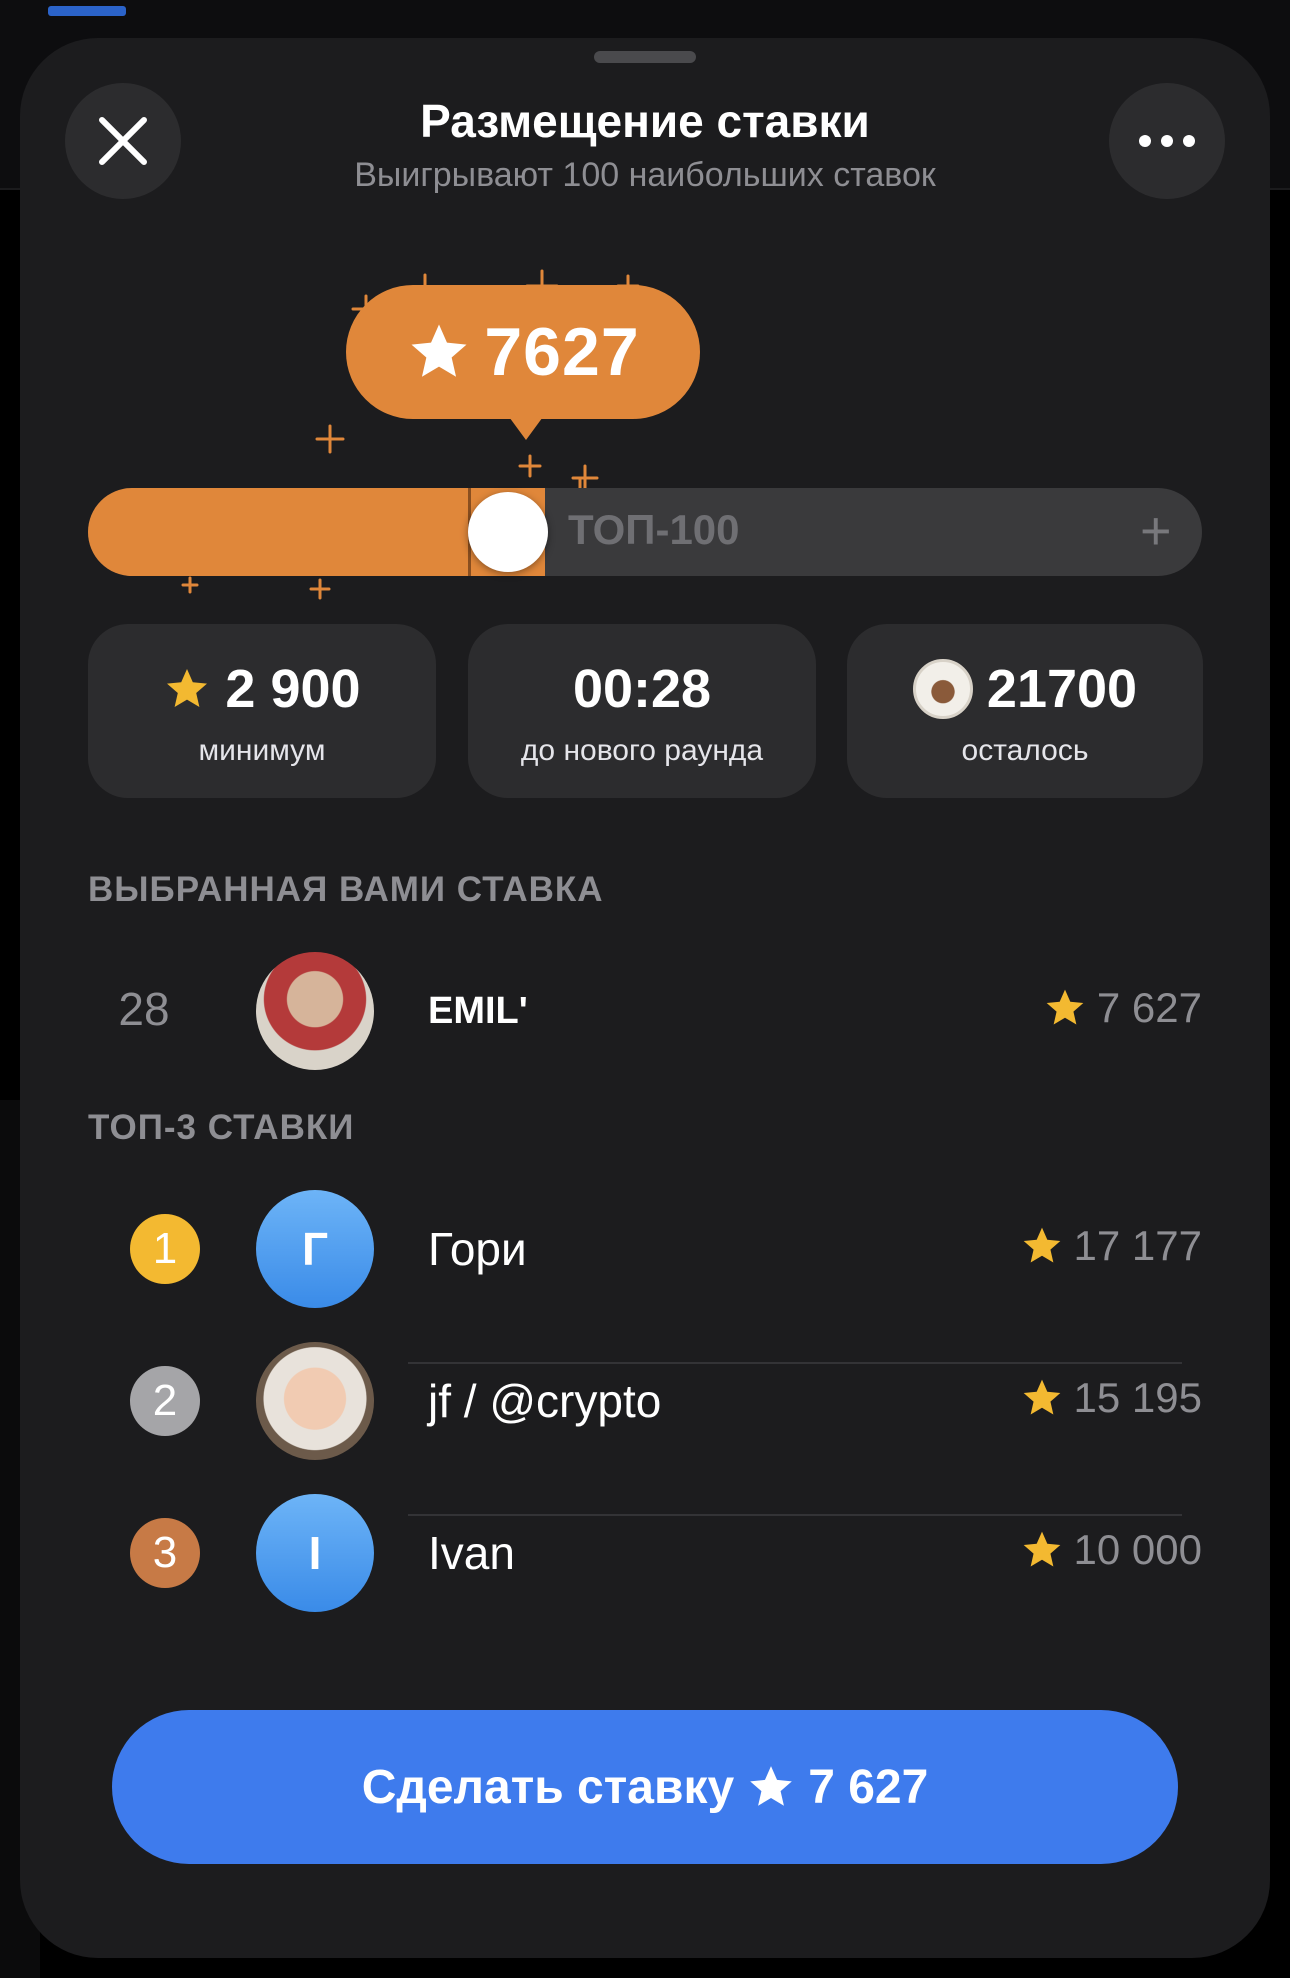 This screenshot has width=1290, height=1978. Describe the element at coordinates (526, 425) in the screenshot. I see `bid-bubble-tail` at that location.